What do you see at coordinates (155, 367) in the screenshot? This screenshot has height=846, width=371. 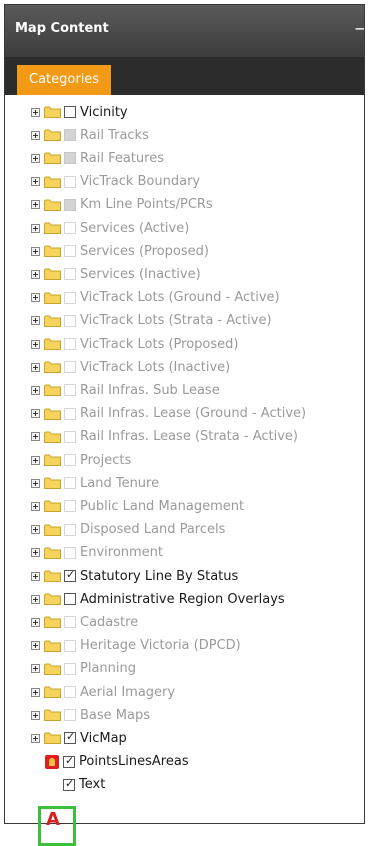 I see `layer-label: VicTrack Lots (Inactive)` at bounding box center [155, 367].